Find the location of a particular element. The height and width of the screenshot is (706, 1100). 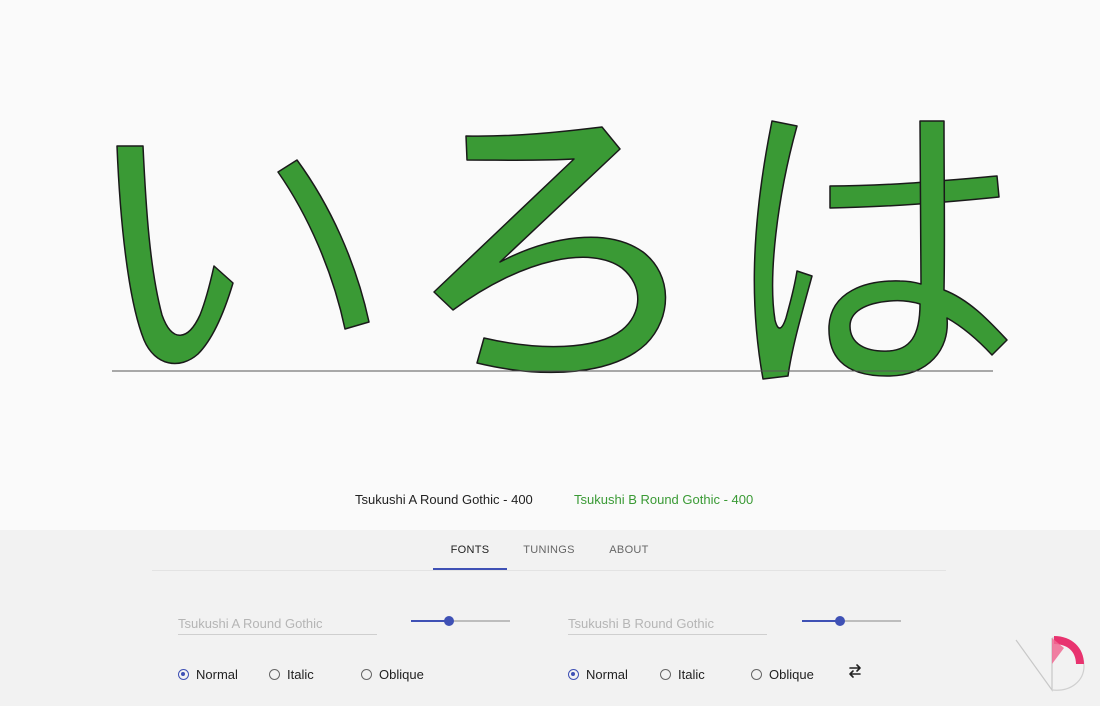

tab-about: ABOUT is located at coordinates (629, 550).